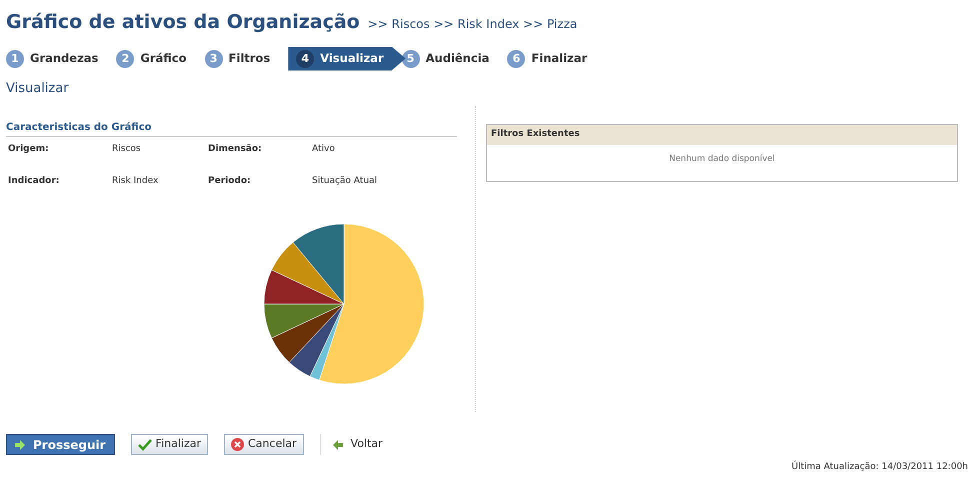 Image resolution: width=978 pixels, height=478 pixels. I want to click on step-number: 4, so click(305, 59).